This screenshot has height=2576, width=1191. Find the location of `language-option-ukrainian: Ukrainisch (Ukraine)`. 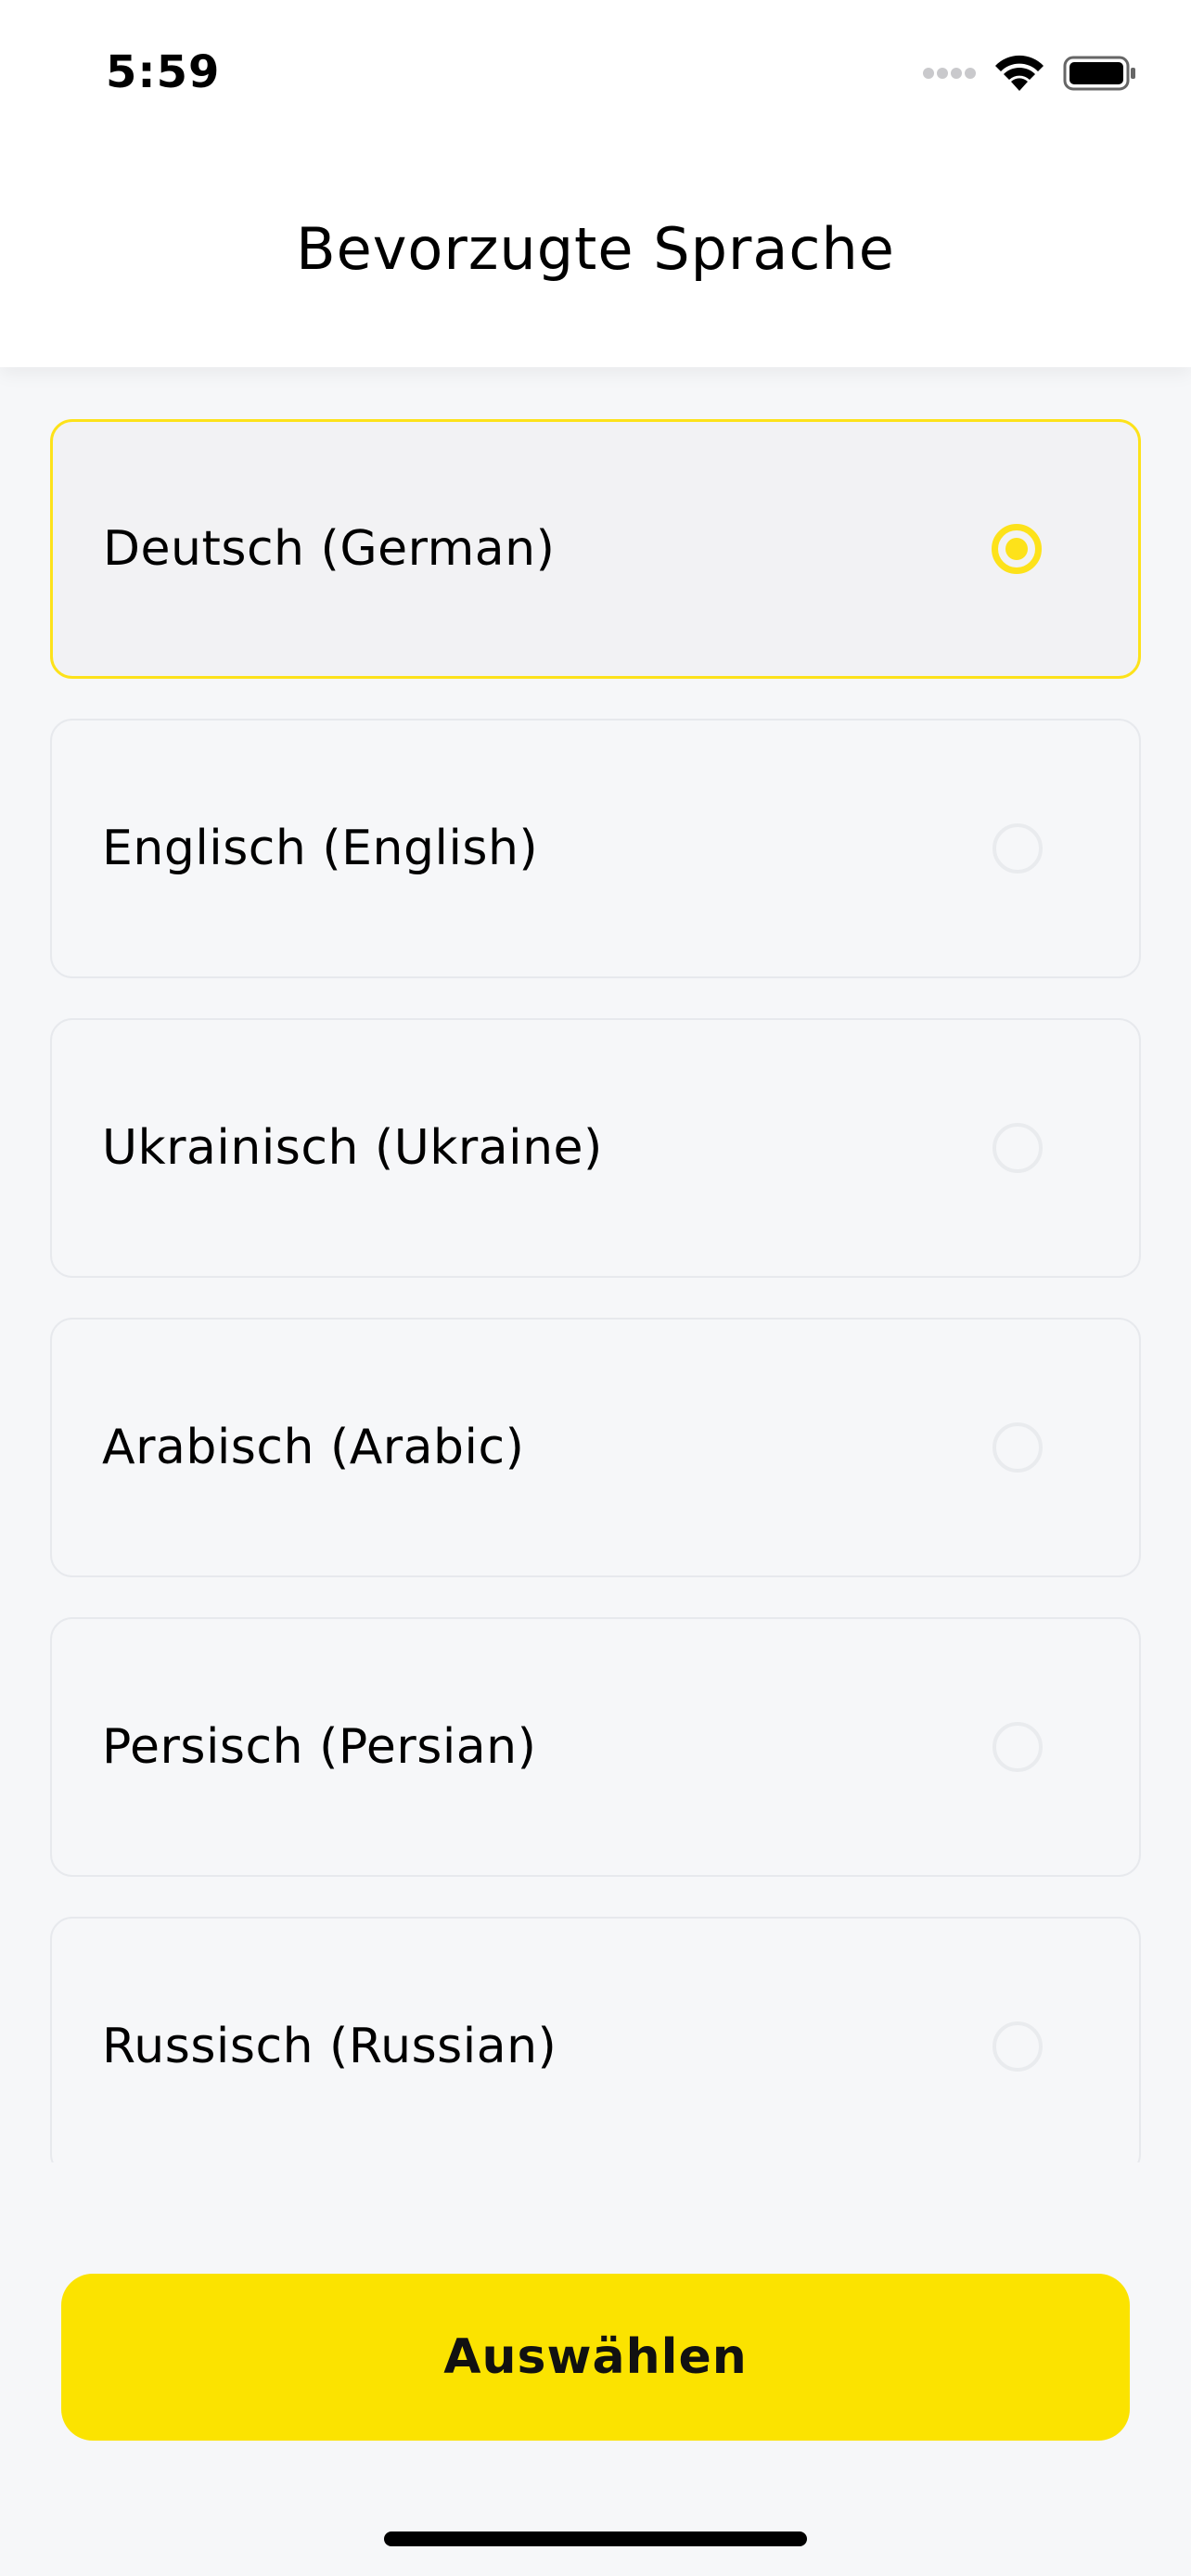

language-option-ukrainian: Ukrainisch (Ukraine) is located at coordinates (595, 1148).